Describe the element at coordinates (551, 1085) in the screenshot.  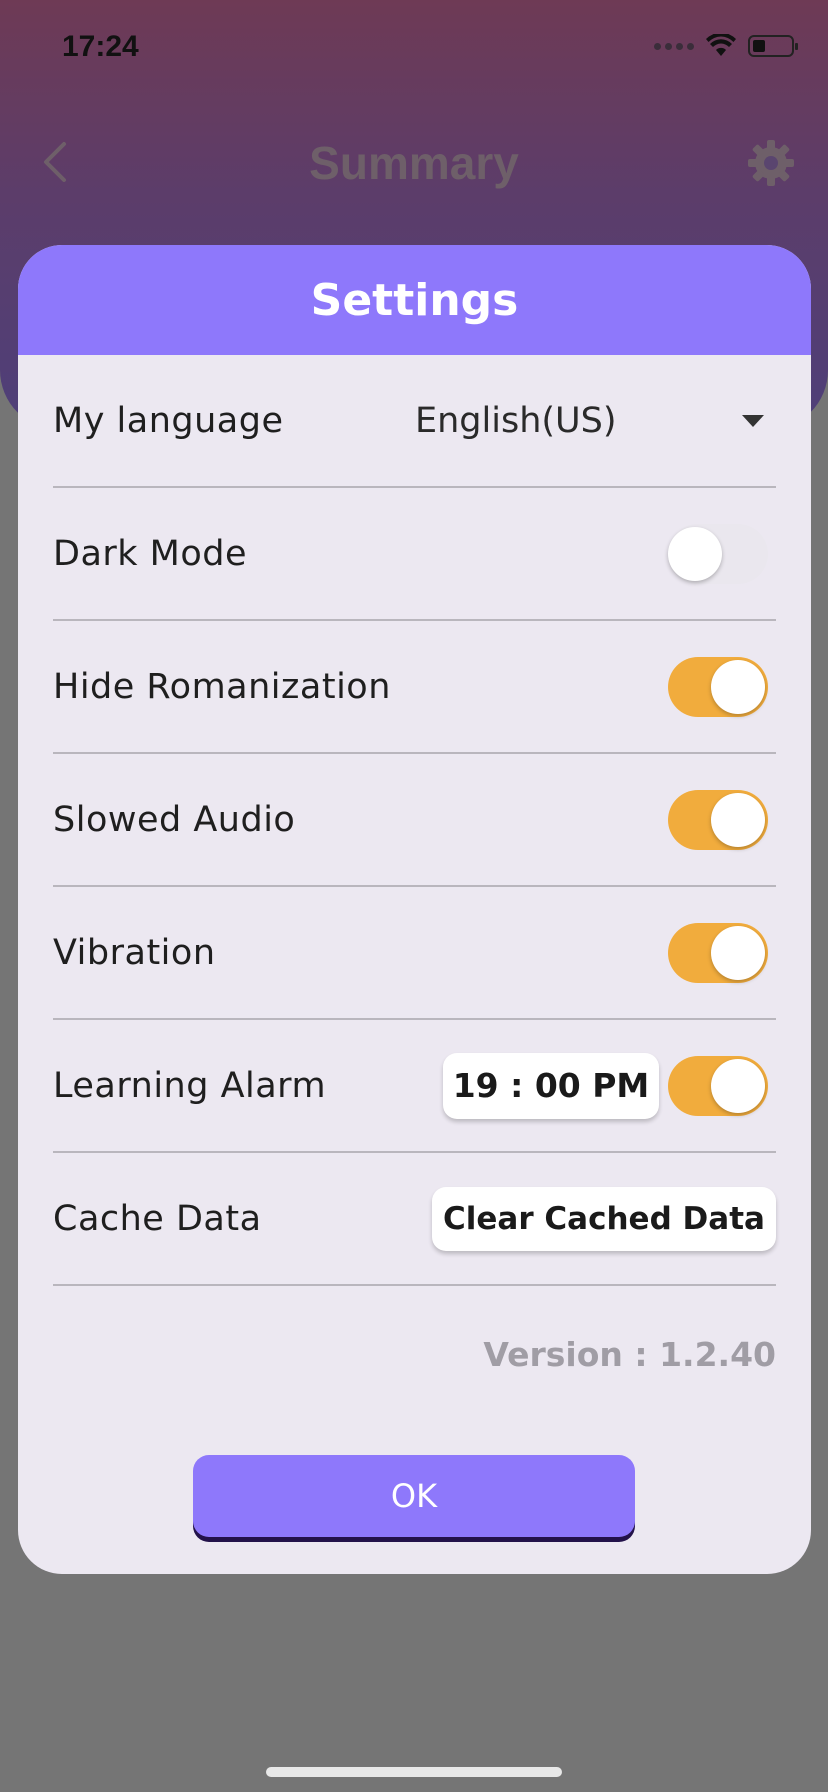
I see `alarm-time-button: 19 : 00 PM` at that location.